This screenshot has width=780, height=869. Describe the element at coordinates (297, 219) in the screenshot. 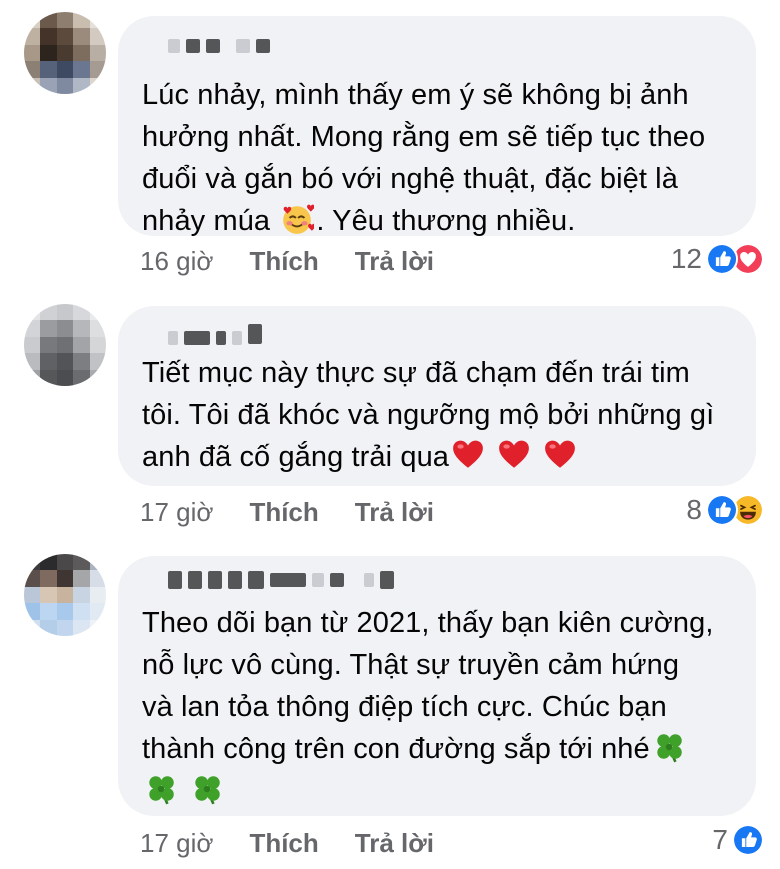

I see `smiling-face-with-hearts-icon` at that location.